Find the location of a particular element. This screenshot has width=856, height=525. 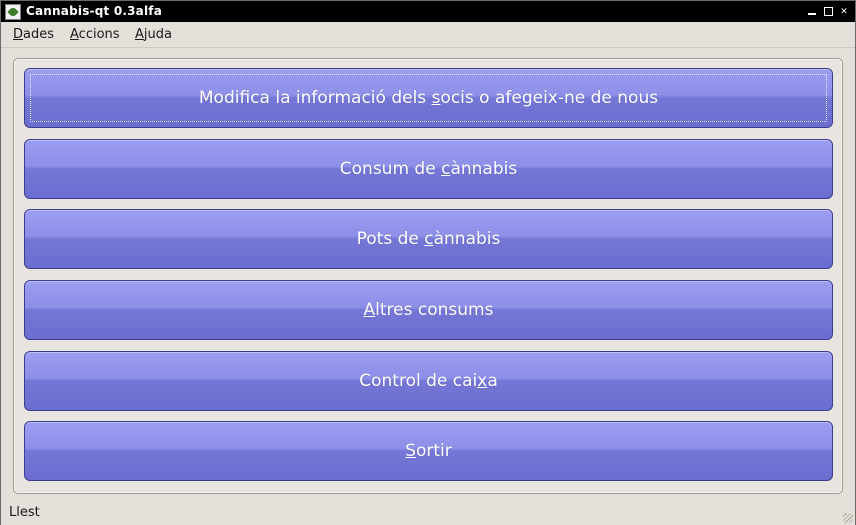

menu-bar: Dades Accions Ajuda is located at coordinates (428, 35).